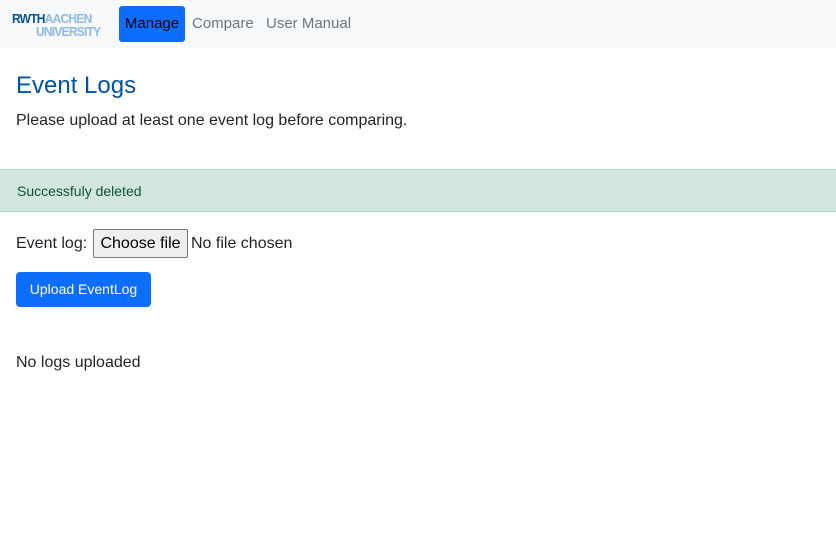  Describe the element at coordinates (242, 243) in the screenshot. I see `file-status-text: No file chosen` at that location.